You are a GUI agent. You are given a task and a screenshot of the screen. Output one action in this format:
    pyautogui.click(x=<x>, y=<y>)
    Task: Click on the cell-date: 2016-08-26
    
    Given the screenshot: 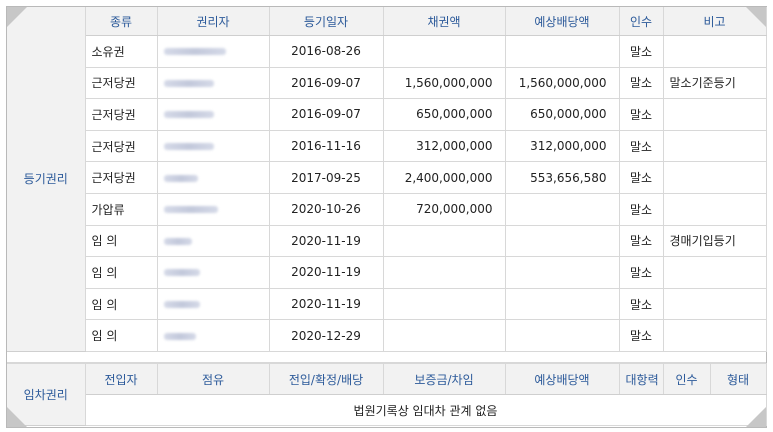 What is the action you would take?
    pyautogui.click(x=326, y=51)
    